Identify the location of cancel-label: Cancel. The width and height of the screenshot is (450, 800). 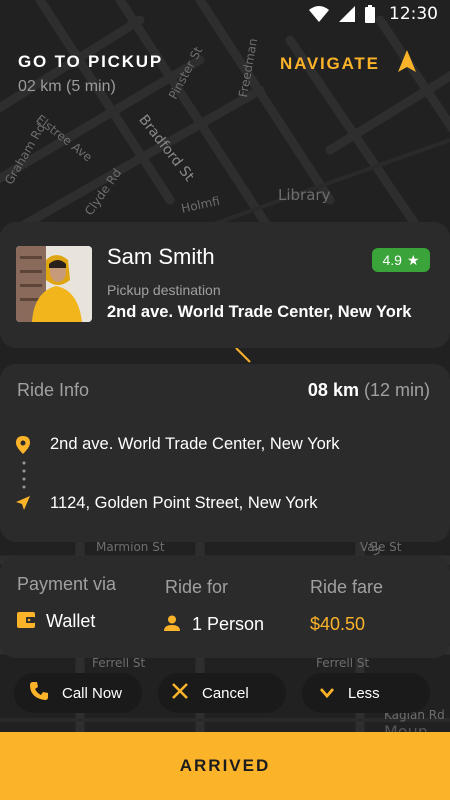
(225, 693).